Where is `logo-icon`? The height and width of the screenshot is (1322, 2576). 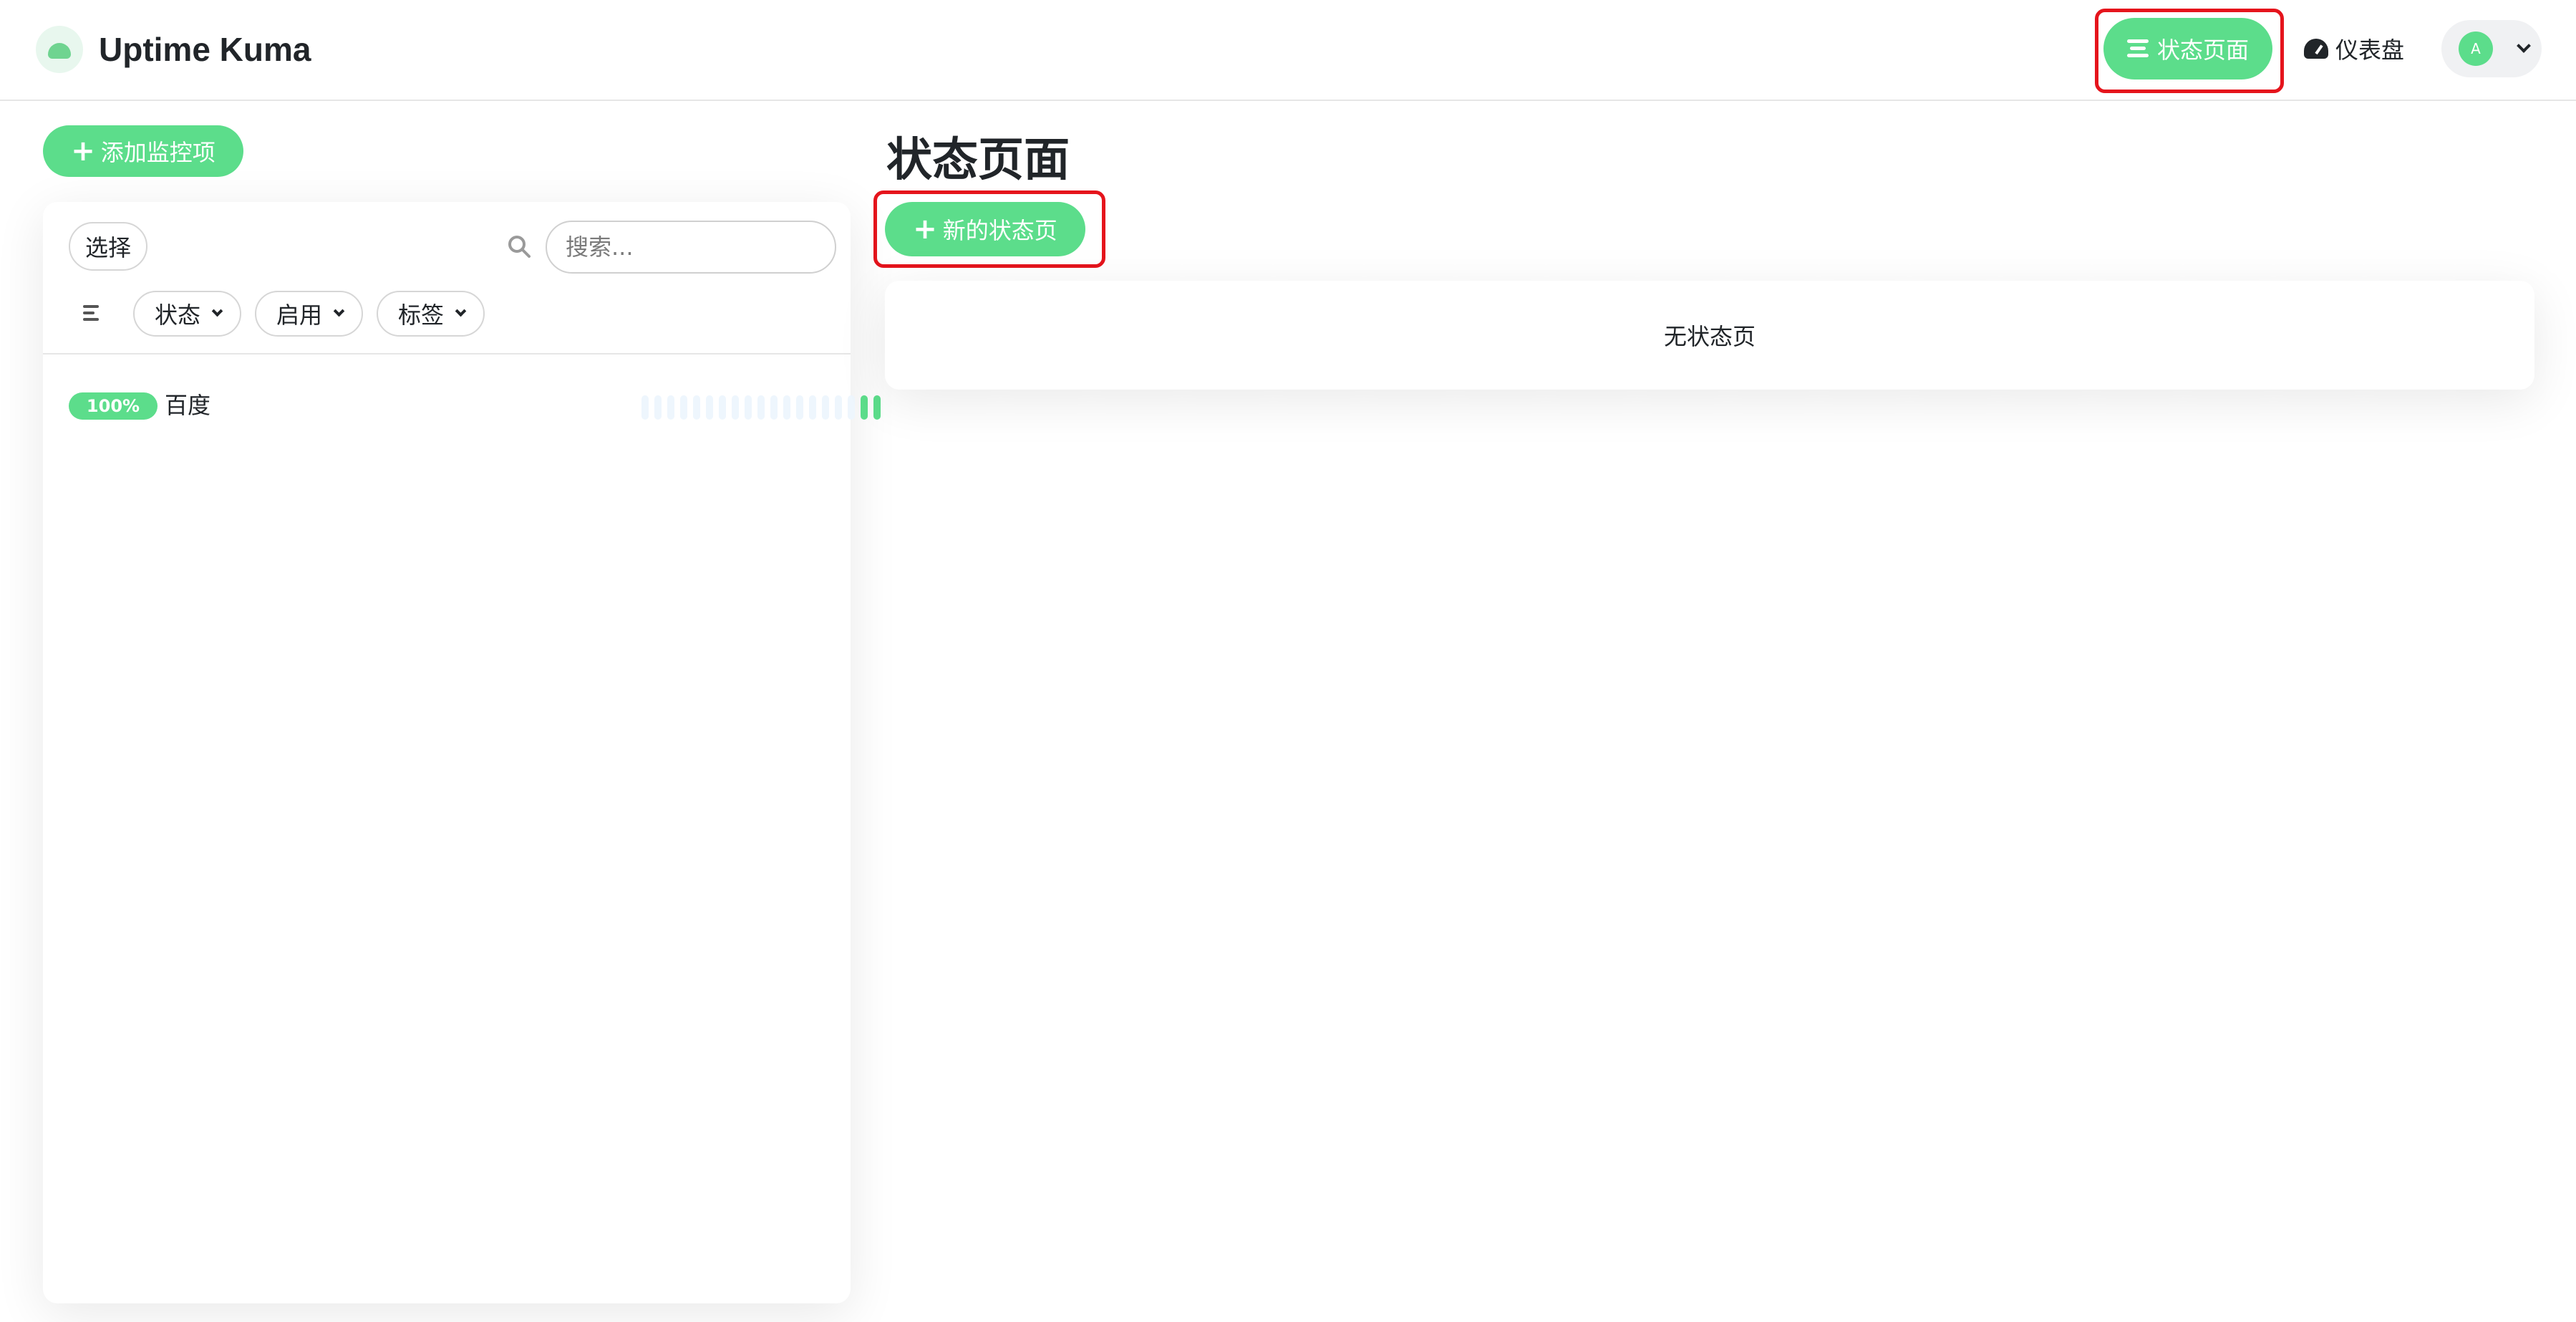 logo-icon is located at coordinates (60, 49).